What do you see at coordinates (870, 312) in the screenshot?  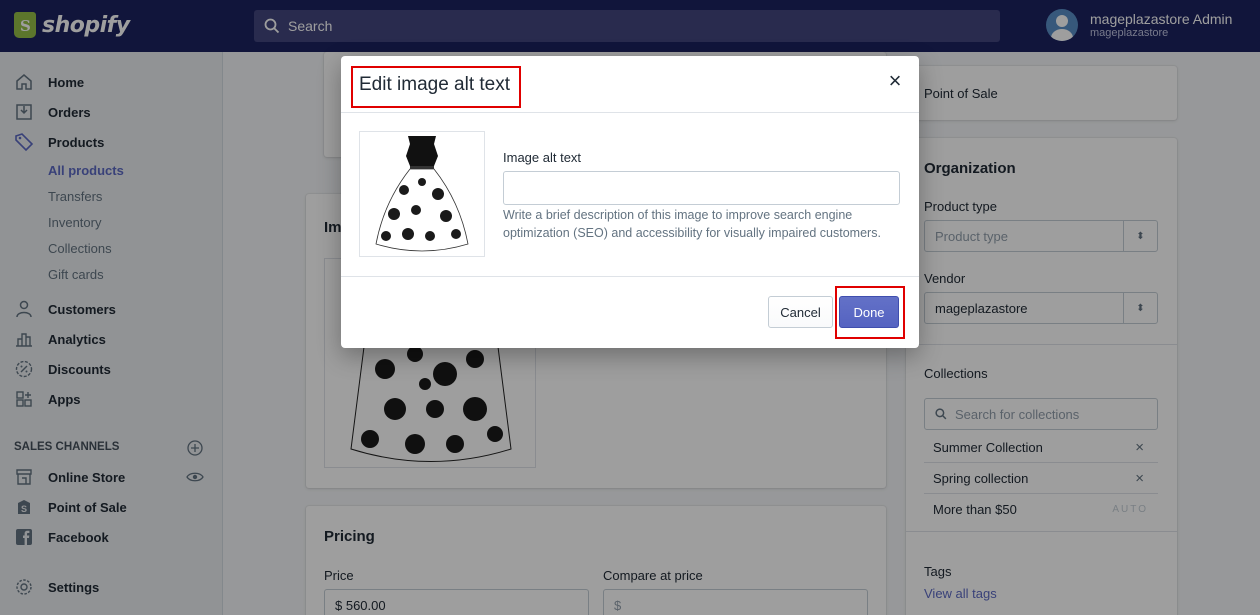 I see `done-highlight-box` at bounding box center [870, 312].